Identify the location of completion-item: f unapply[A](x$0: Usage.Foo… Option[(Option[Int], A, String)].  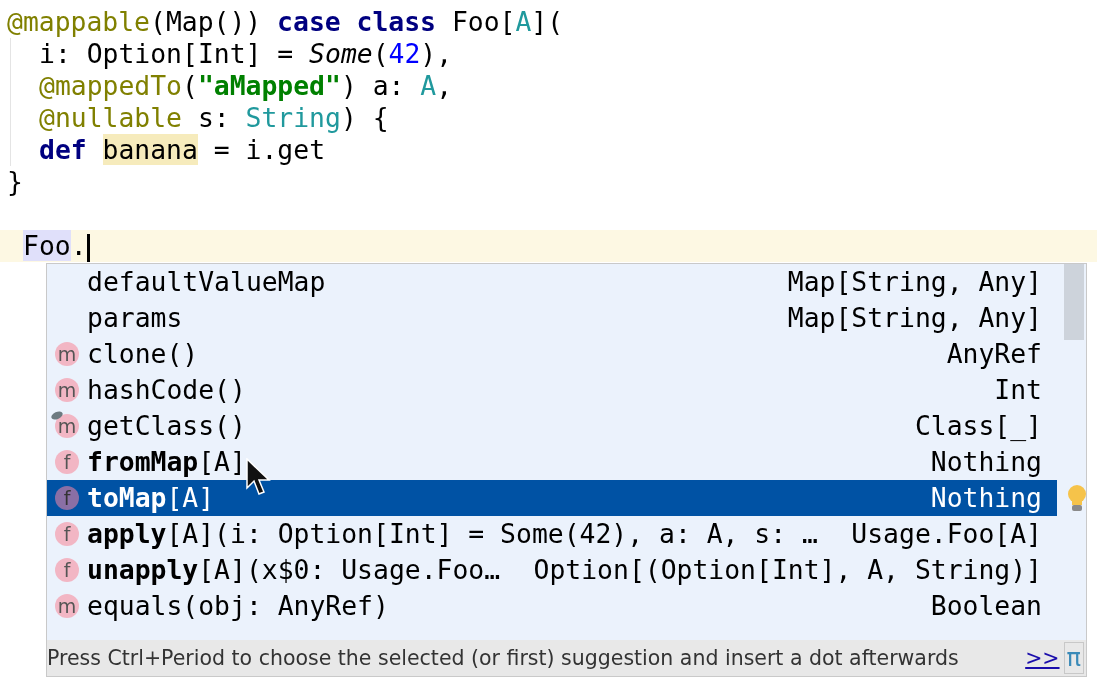
(552, 570).